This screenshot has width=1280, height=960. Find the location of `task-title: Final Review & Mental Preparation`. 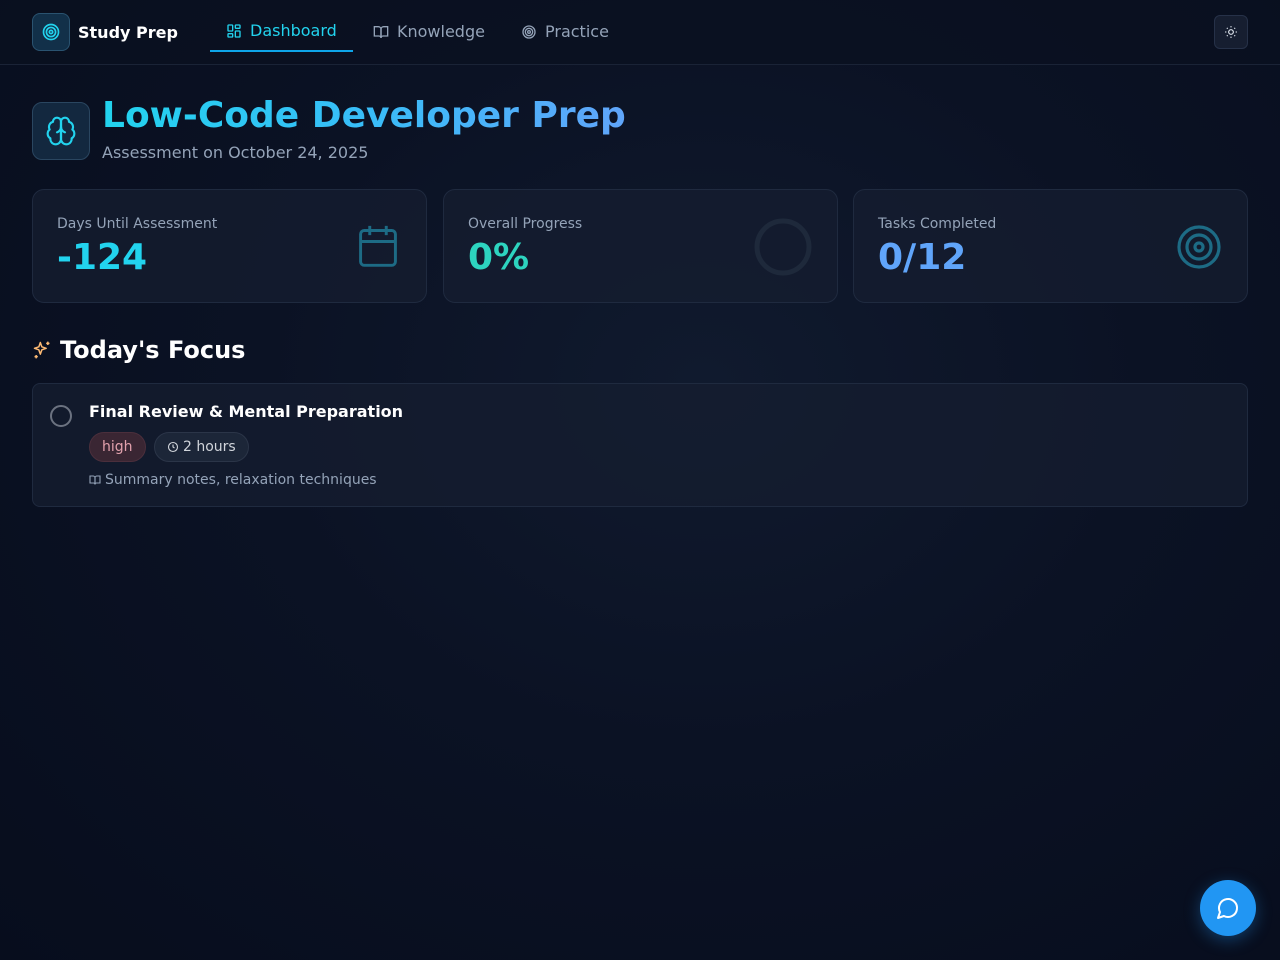

task-title: Final Review & Mental Preparation is located at coordinates (246, 411).